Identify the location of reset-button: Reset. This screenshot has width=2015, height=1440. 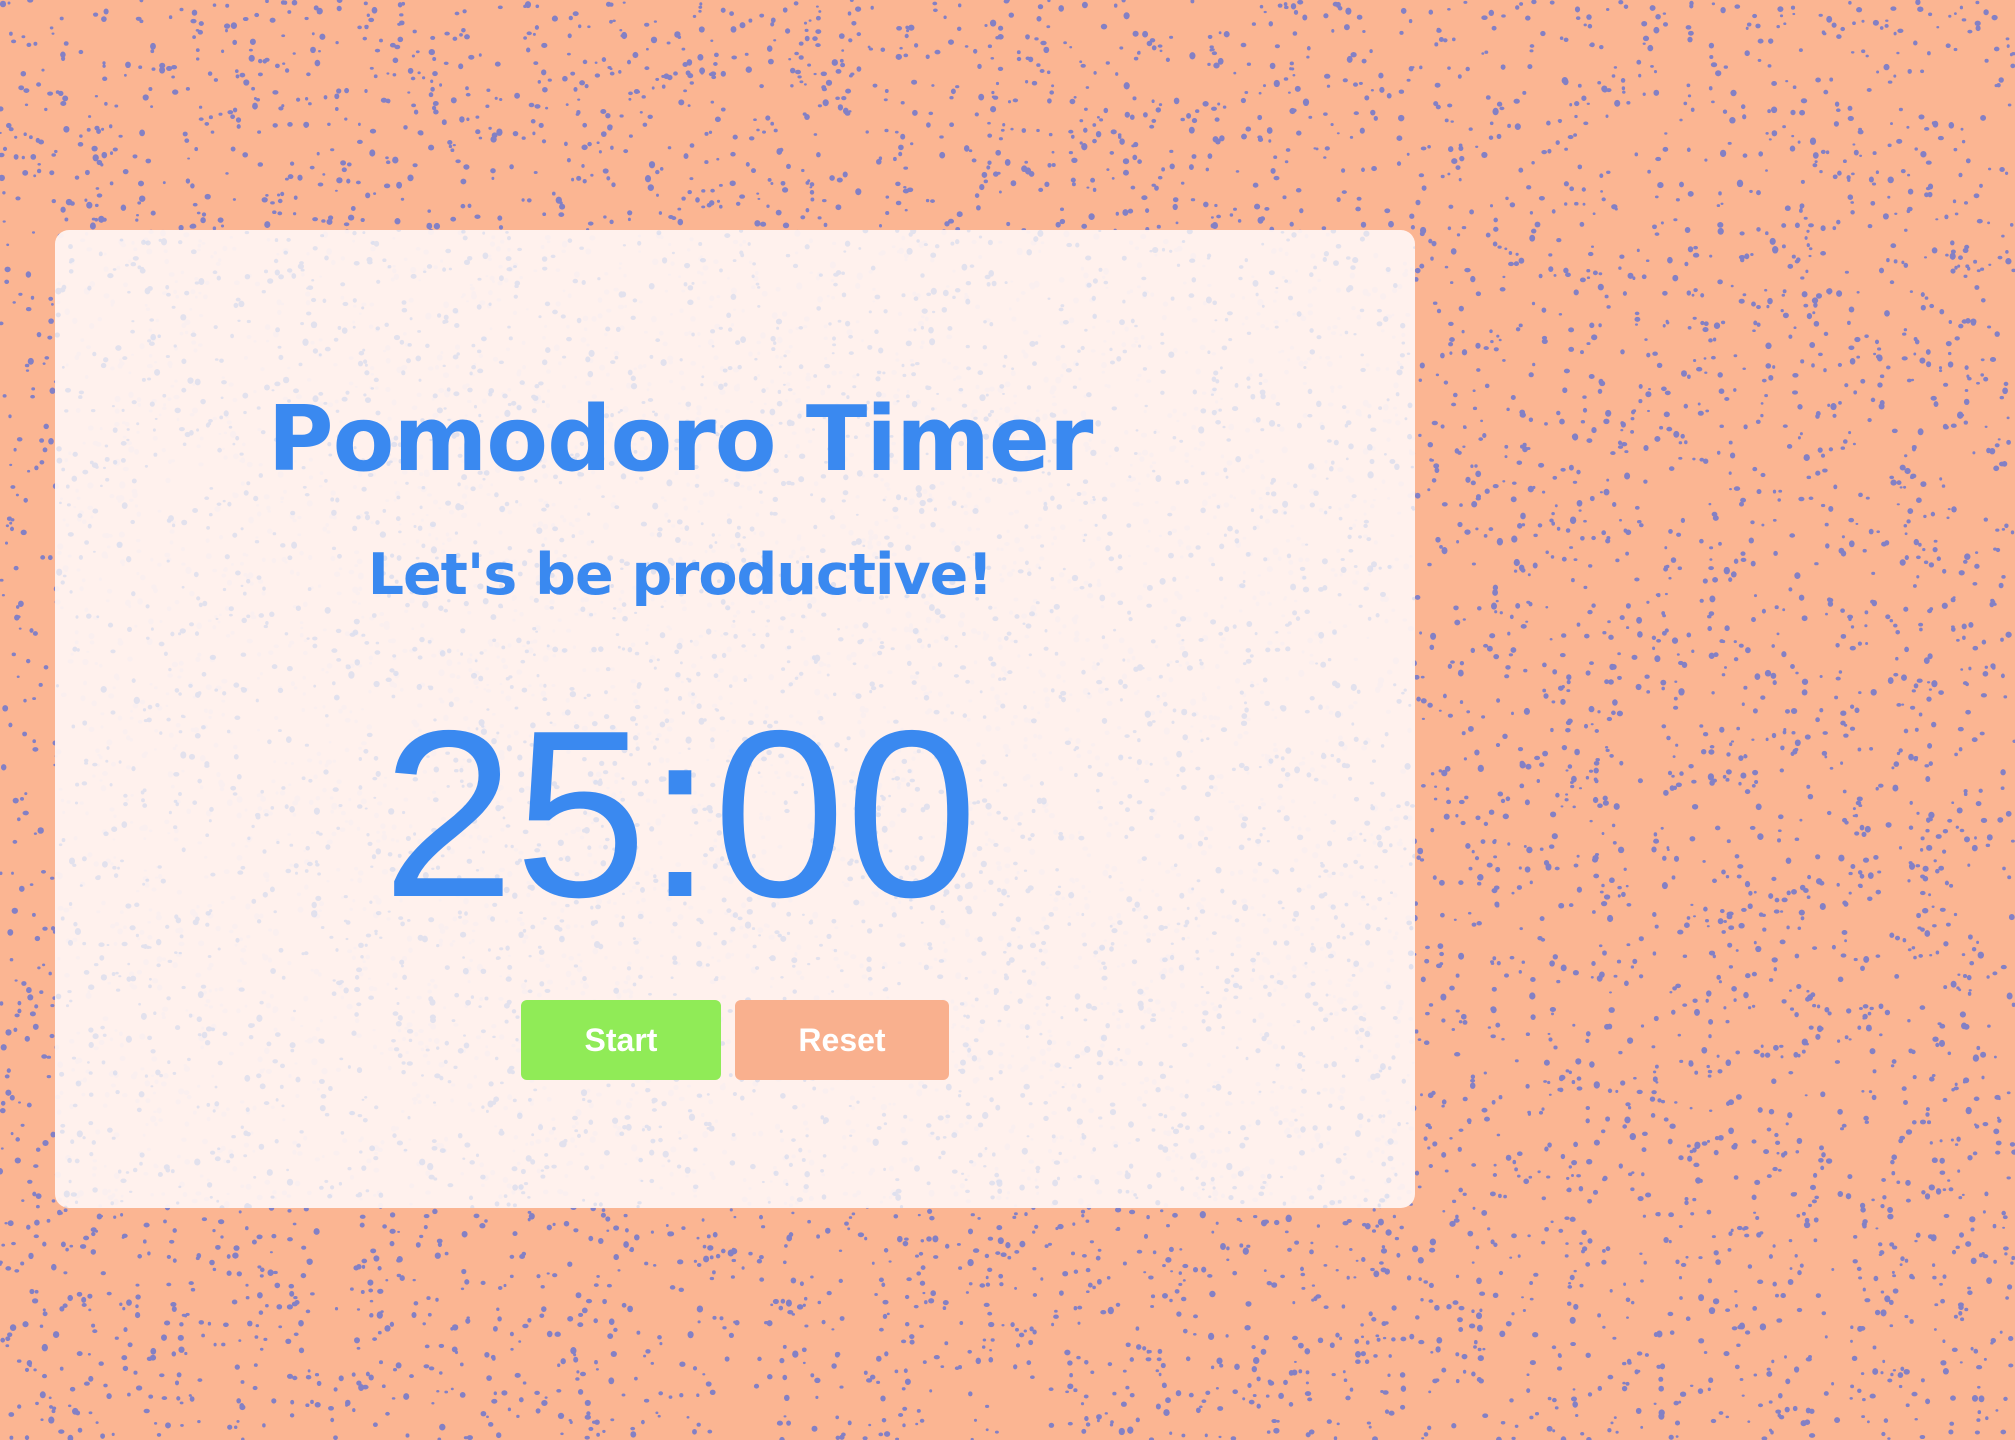
(842, 1040).